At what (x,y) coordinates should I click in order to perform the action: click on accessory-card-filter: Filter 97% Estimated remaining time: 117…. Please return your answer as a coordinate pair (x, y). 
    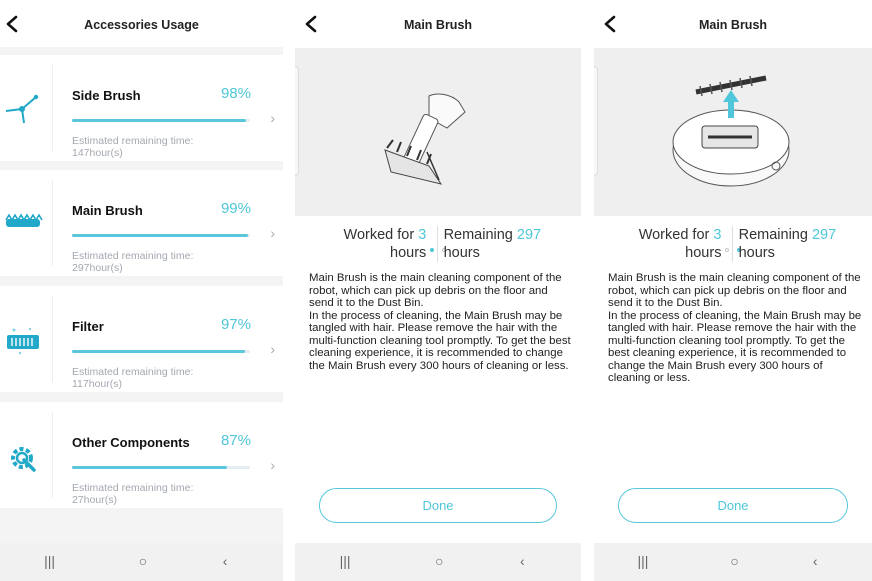
    Looking at the image, I should click on (141, 339).